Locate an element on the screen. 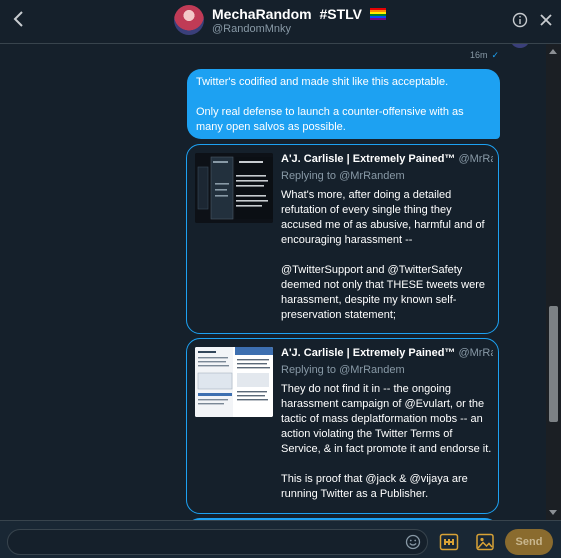 The image size is (561, 558). close-icon is located at coordinates (546, 20).